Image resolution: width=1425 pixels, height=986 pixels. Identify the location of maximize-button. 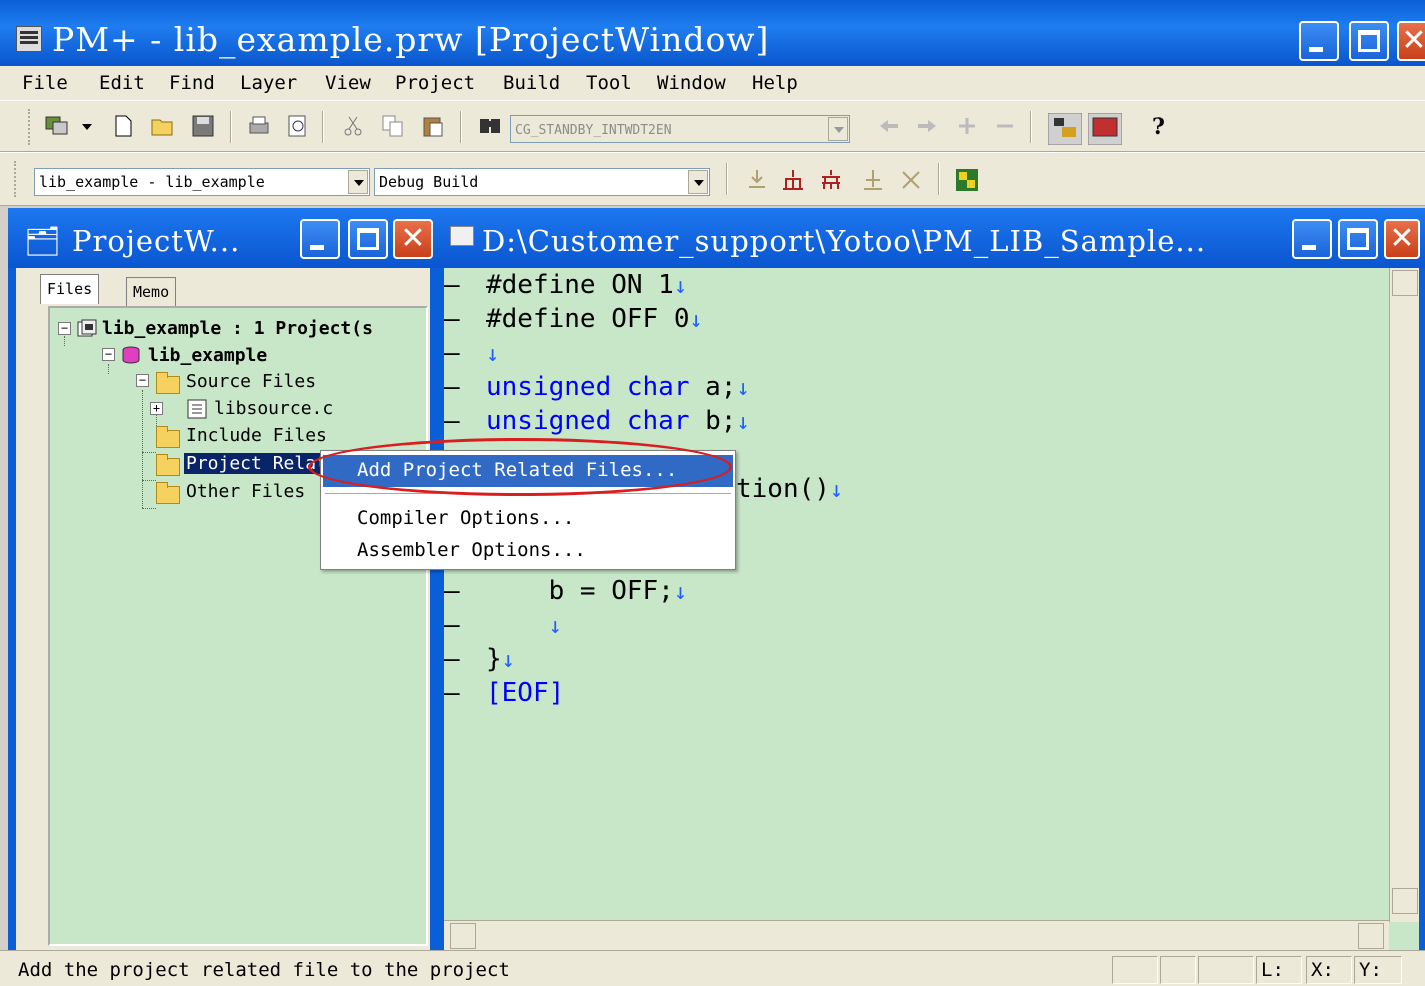
(1369, 41).